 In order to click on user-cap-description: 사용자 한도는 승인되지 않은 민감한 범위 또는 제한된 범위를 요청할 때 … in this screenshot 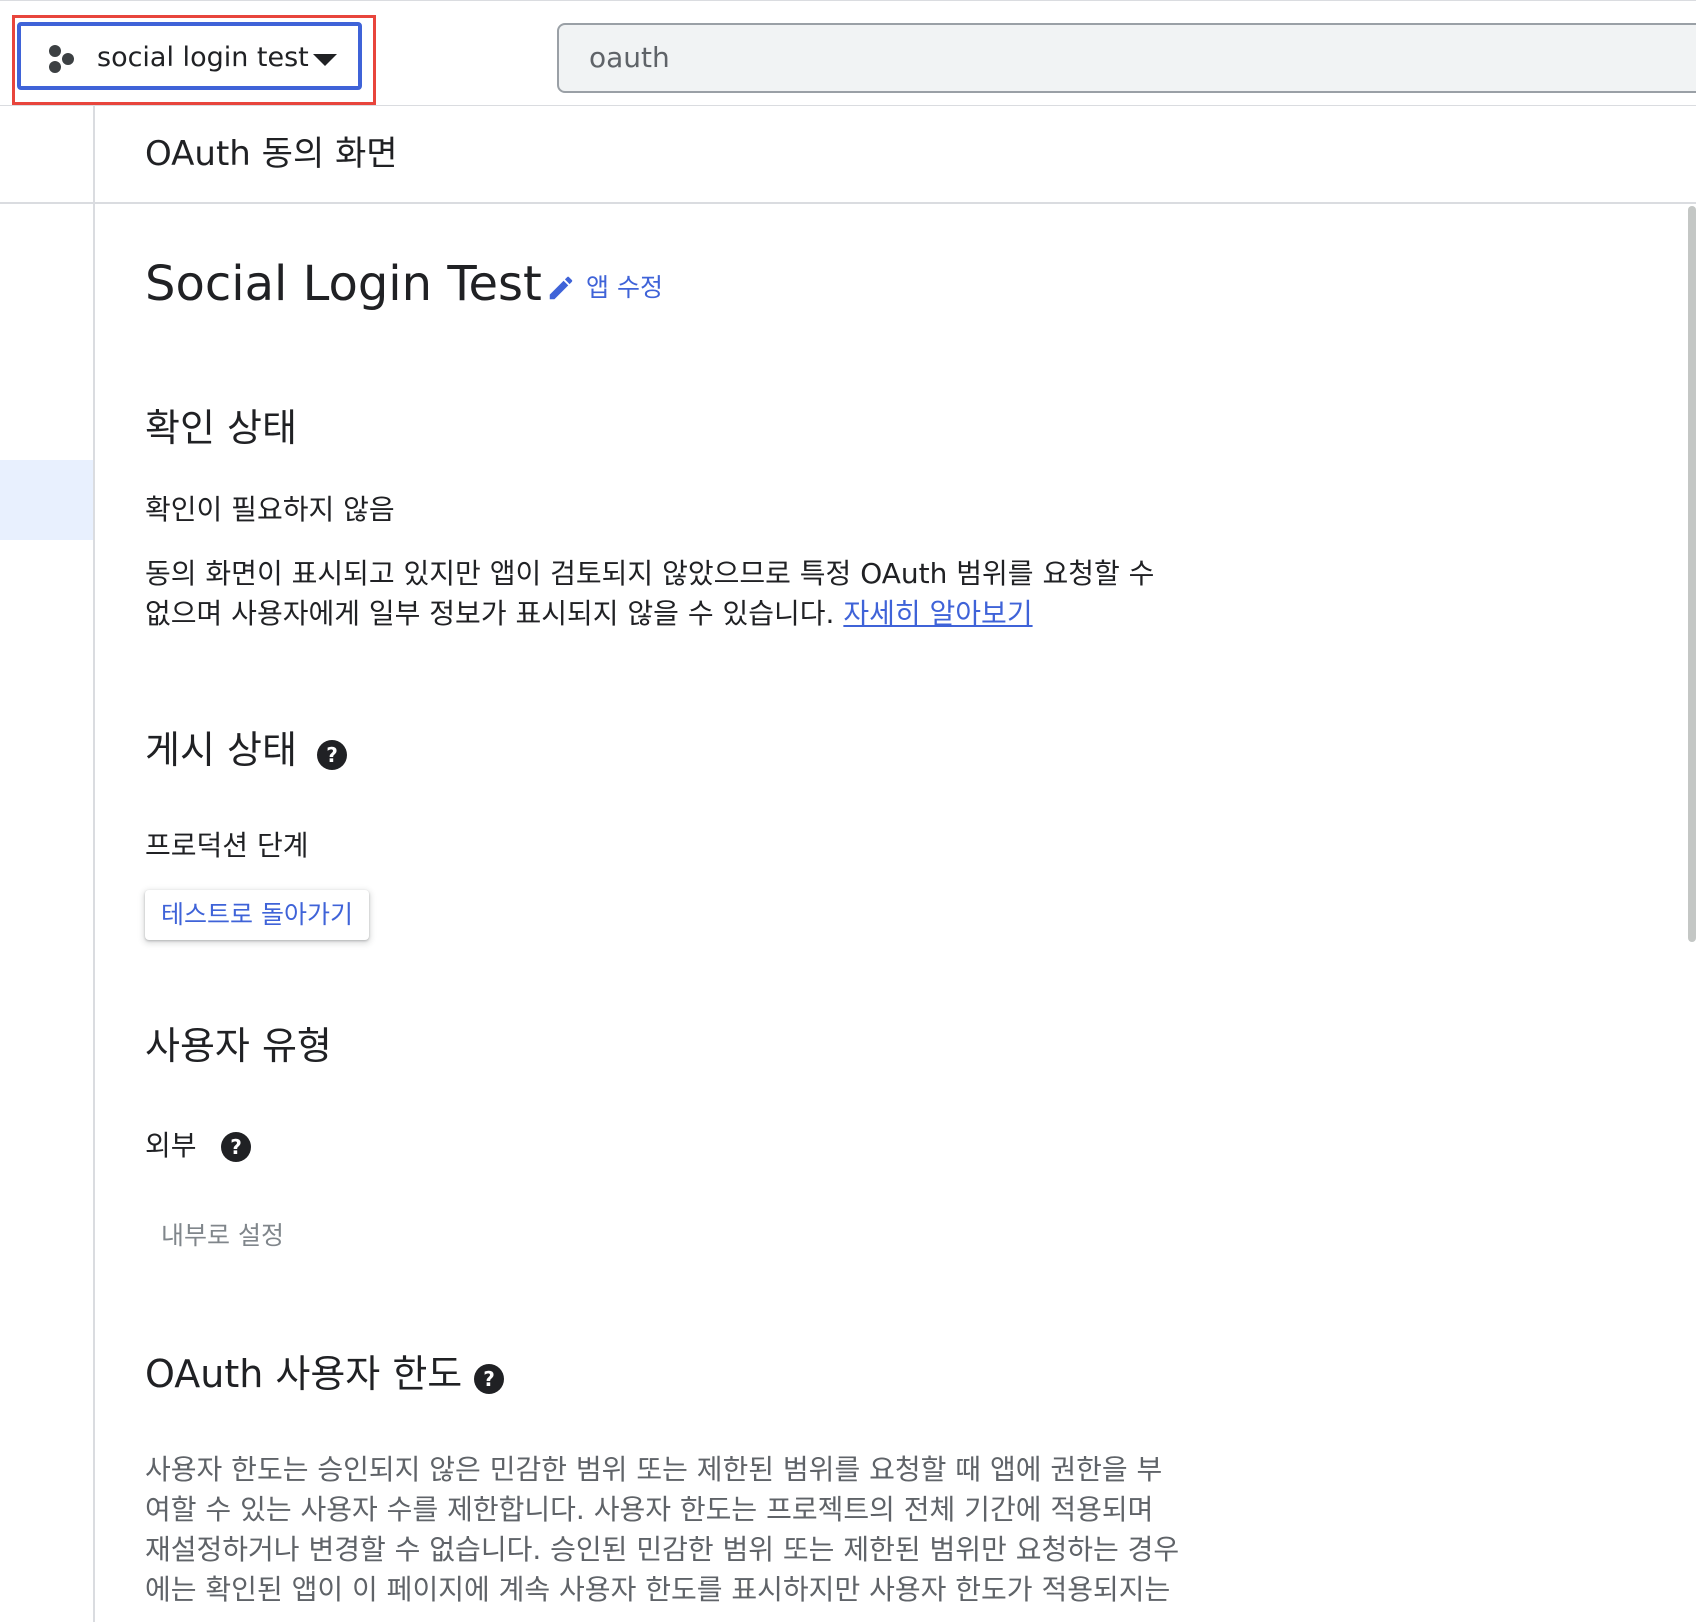, I will do `click(675, 1530)`.